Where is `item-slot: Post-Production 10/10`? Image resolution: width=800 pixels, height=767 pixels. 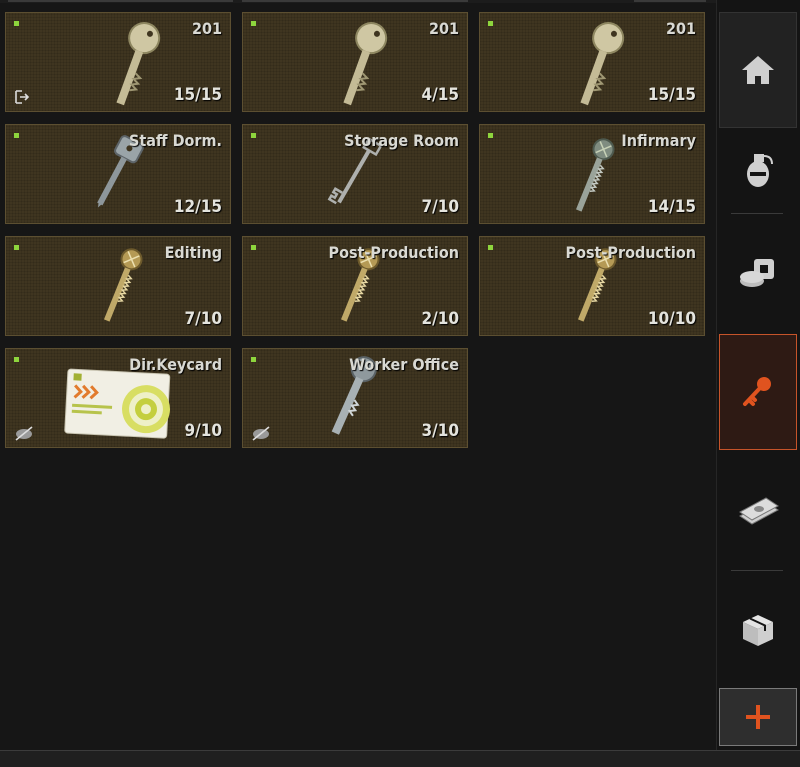 item-slot: Post-Production 10/10 is located at coordinates (592, 286).